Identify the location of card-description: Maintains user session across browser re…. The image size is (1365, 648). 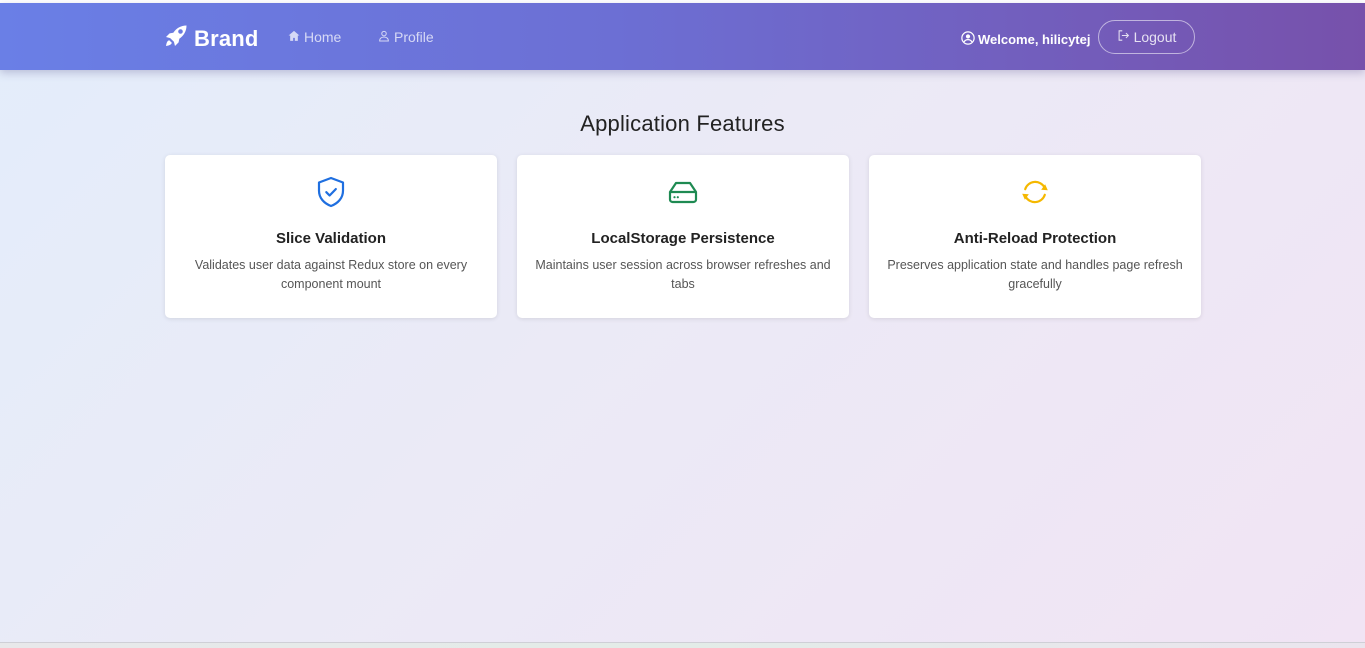
(683, 274).